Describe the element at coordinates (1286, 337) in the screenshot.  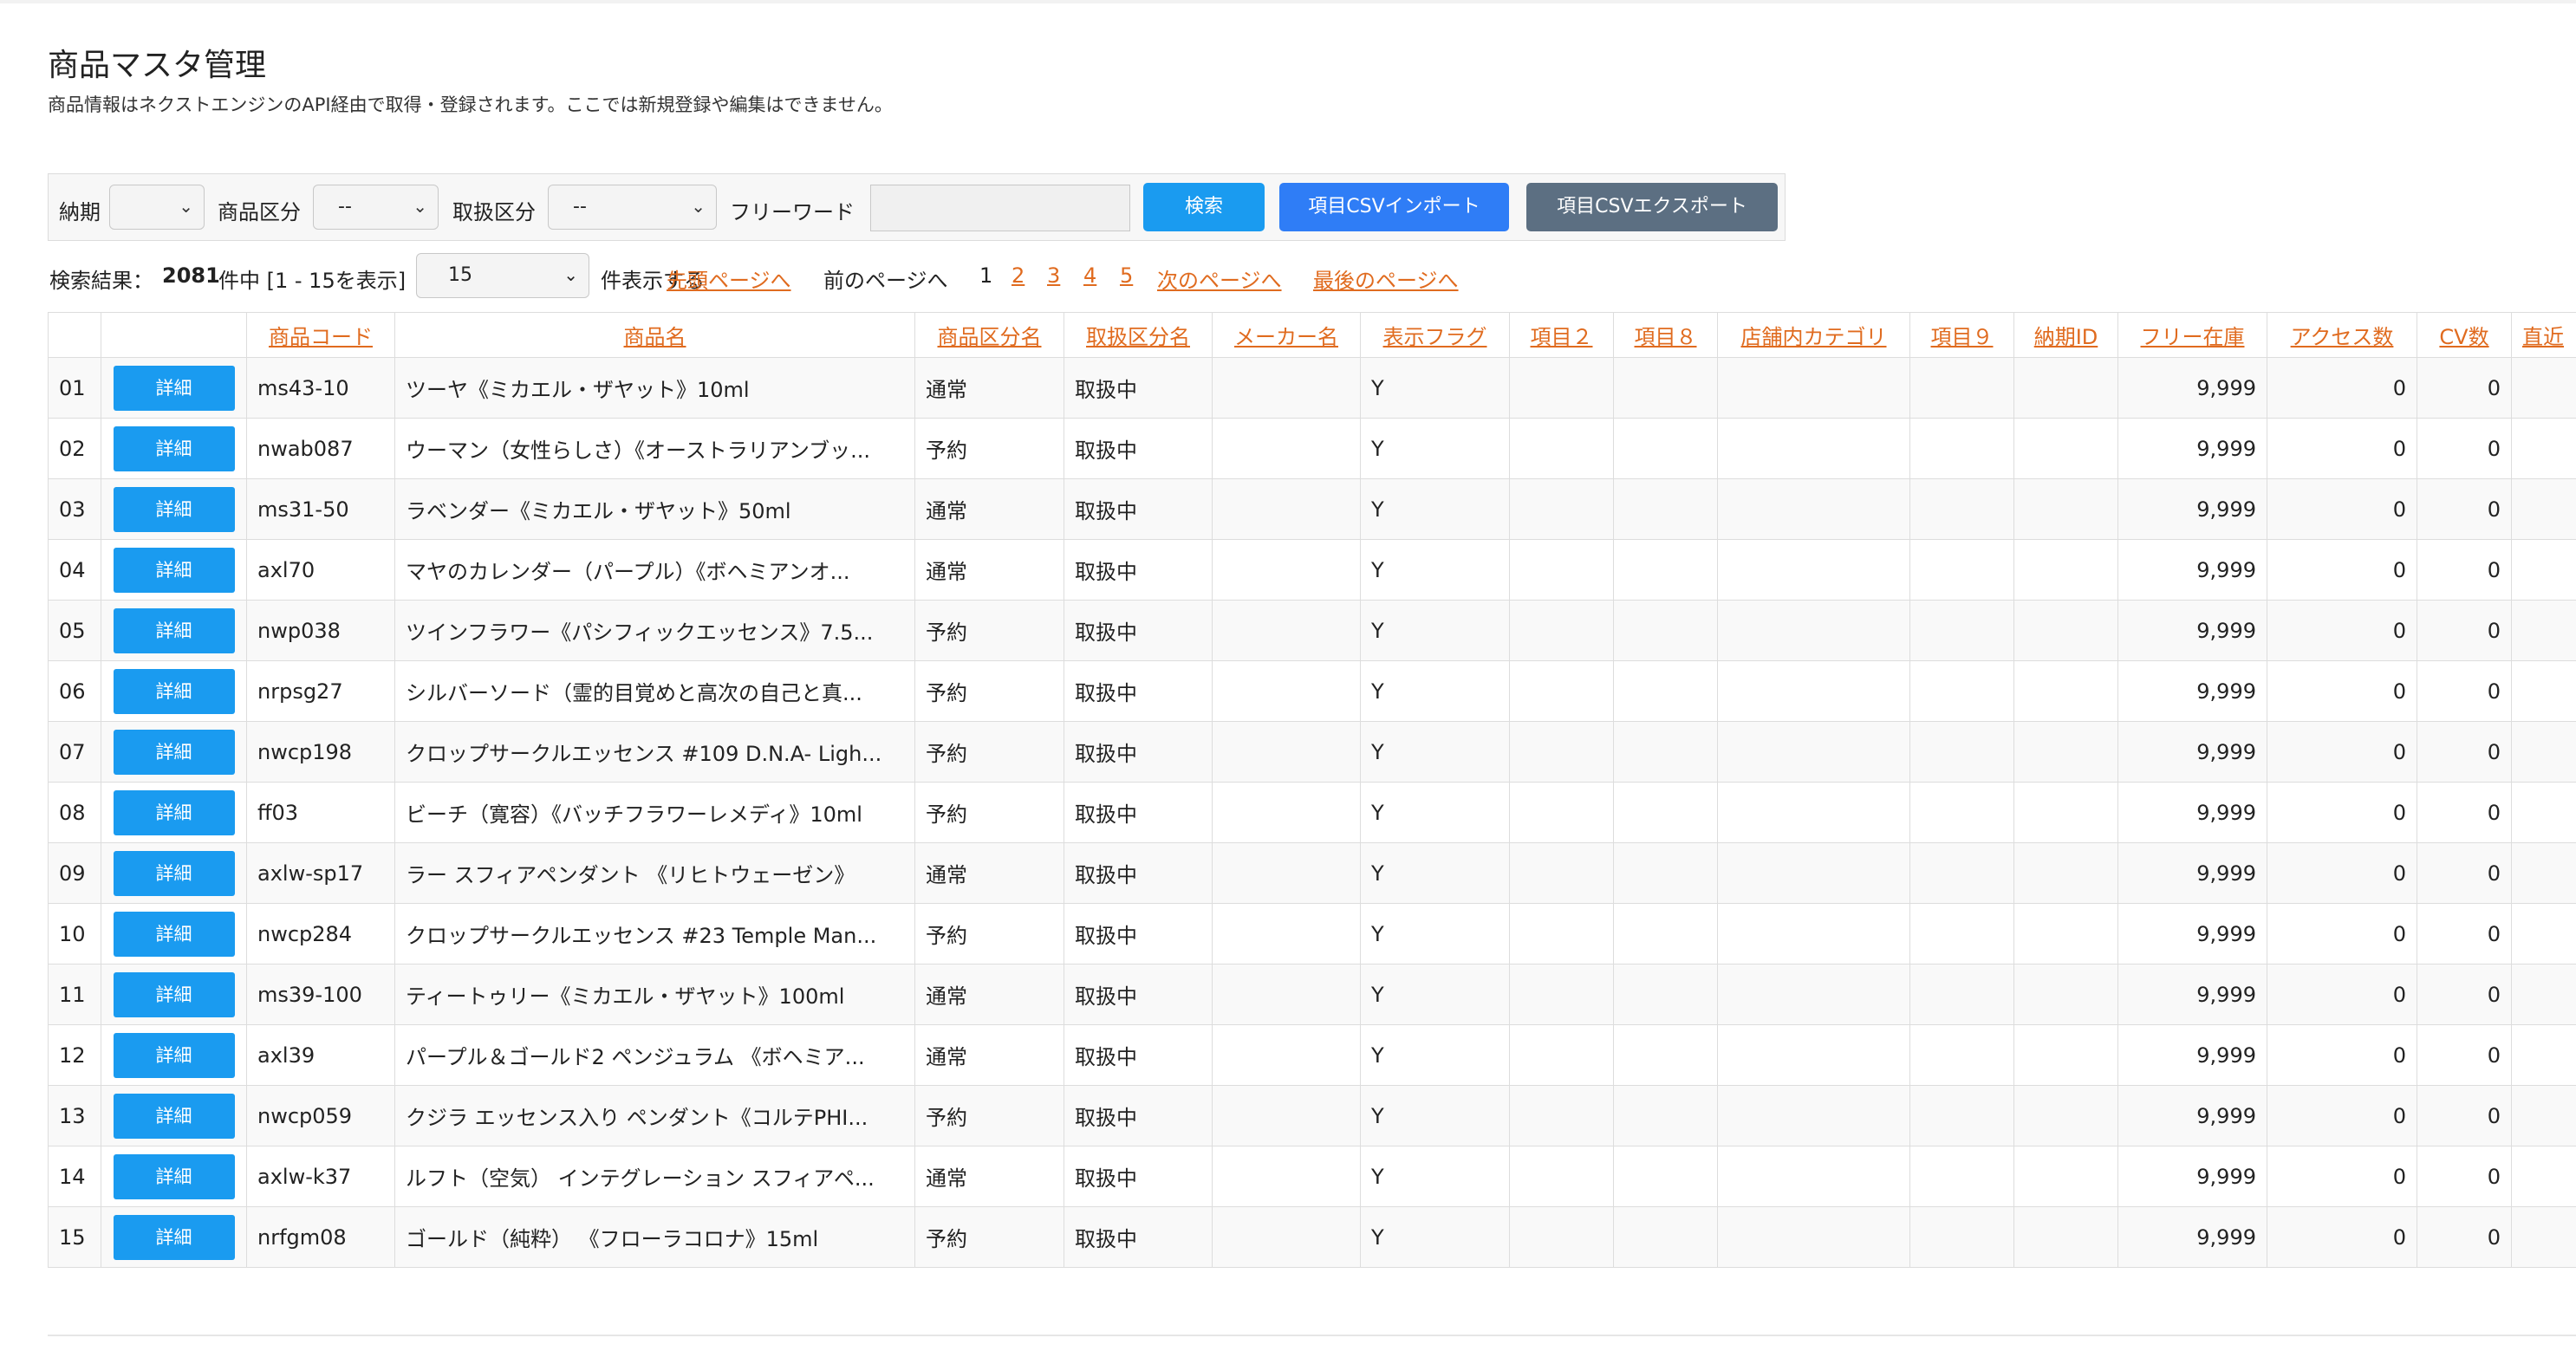
I see `column-sort-link: メーカー名` at that location.